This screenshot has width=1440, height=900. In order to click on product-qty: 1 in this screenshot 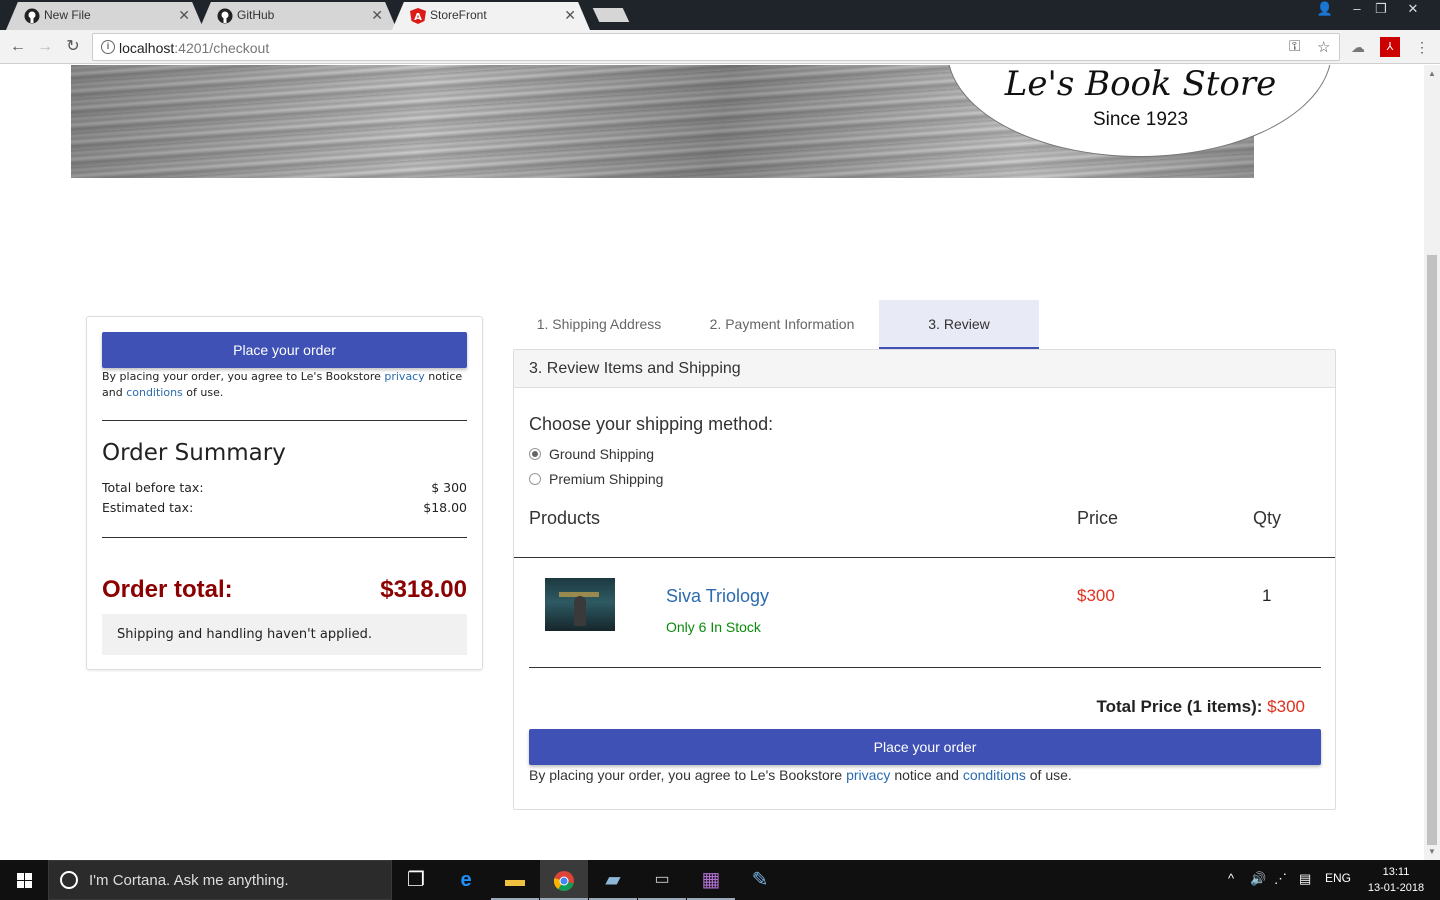, I will do `click(1267, 595)`.